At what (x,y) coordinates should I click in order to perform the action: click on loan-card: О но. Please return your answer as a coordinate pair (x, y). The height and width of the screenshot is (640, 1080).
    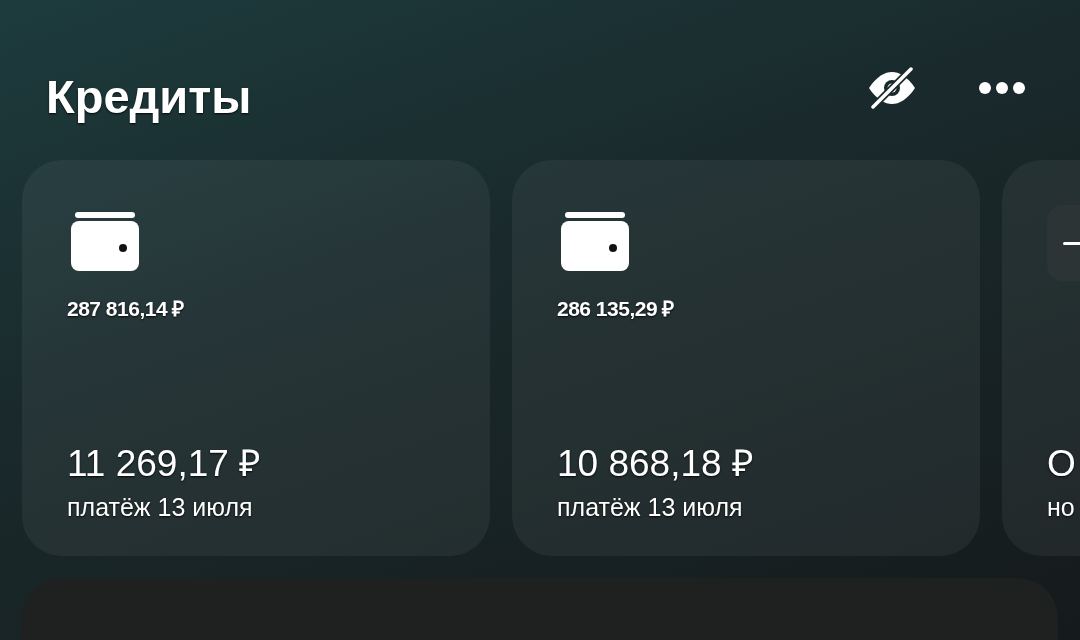
    Looking at the image, I should click on (1041, 358).